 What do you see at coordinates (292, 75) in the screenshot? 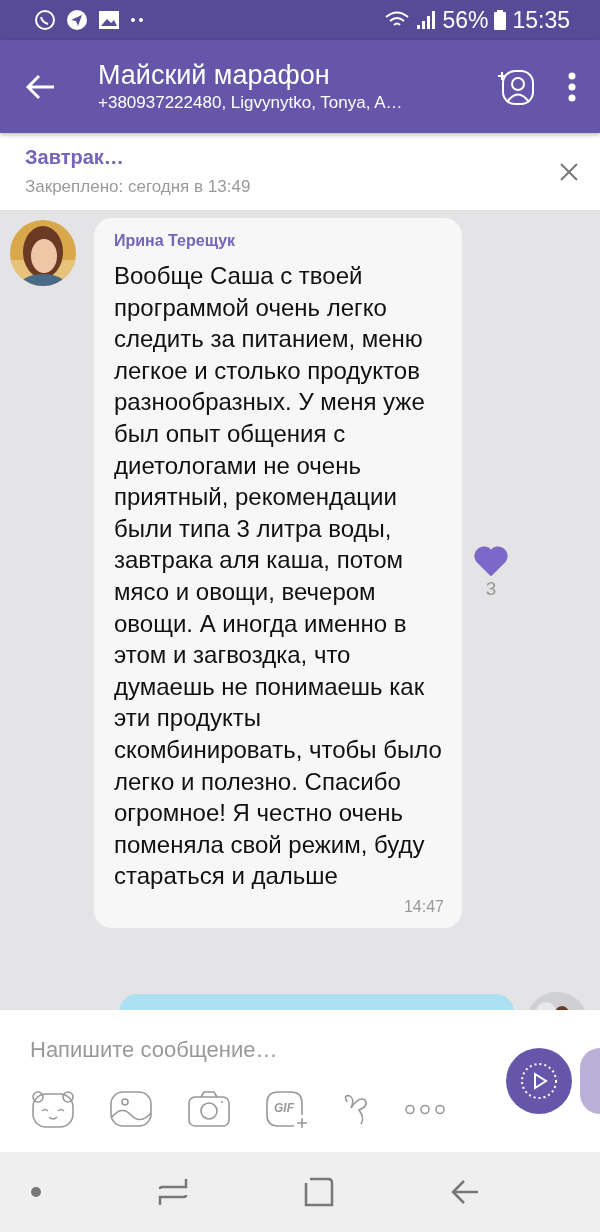
I see `chat-title: Майский марафон` at bounding box center [292, 75].